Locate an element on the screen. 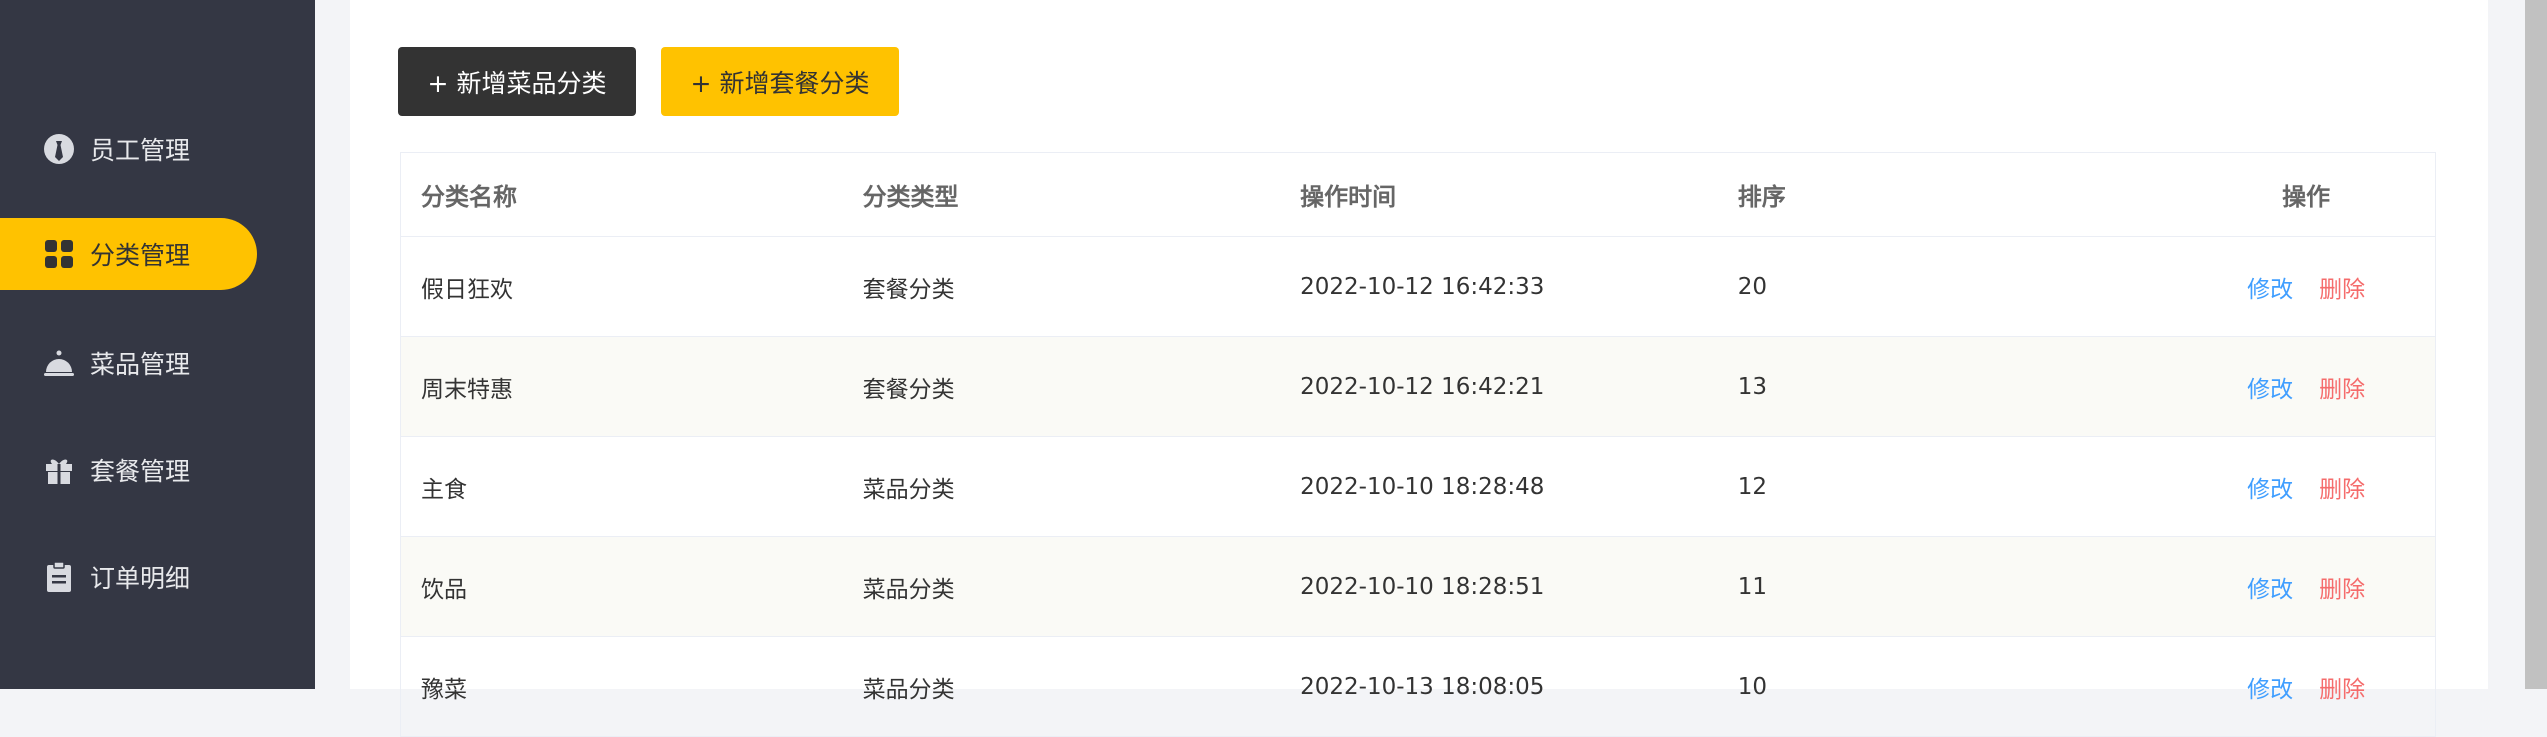 The height and width of the screenshot is (737, 2547). sidebar-item-orders: 订单明细 is located at coordinates (95, 577).